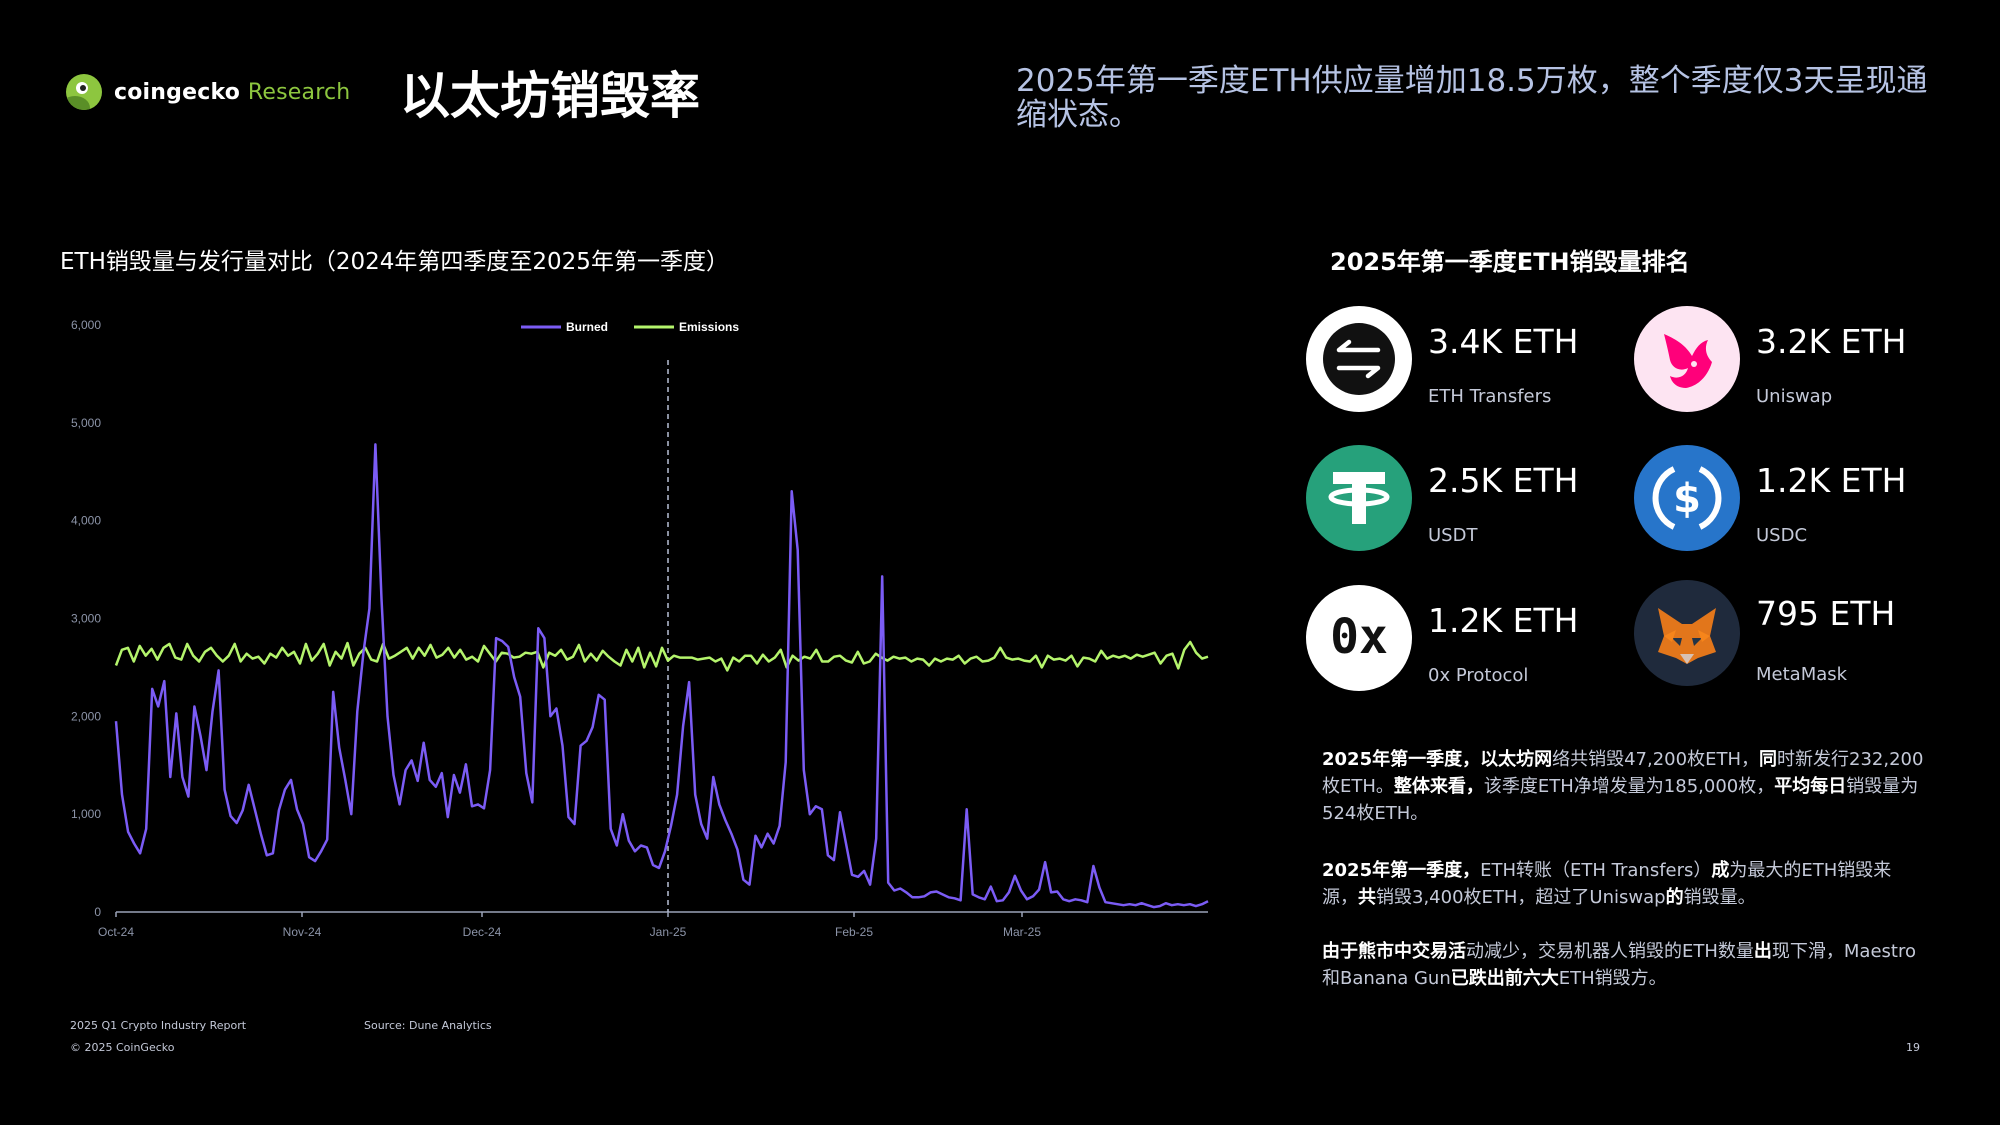  Describe the element at coordinates (661, 656) in the screenshot. I see `series-line-emissions` at that location.